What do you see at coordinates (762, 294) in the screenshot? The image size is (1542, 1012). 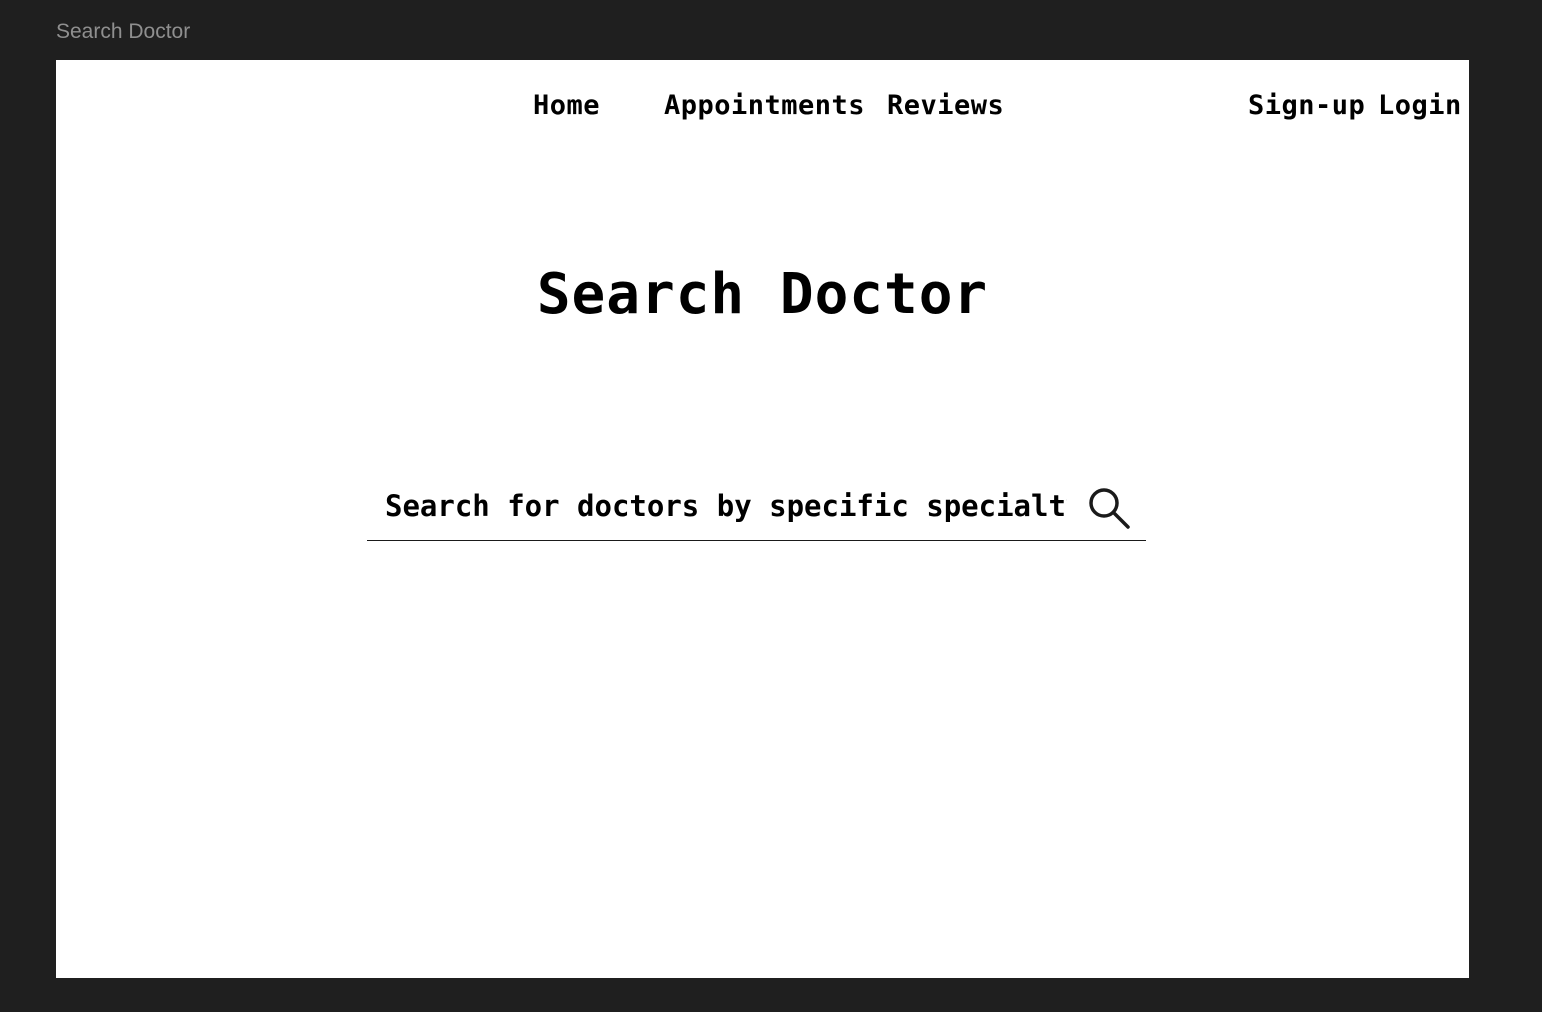 I see `page-title: Search Doctor` at bounding box center [762, 294].